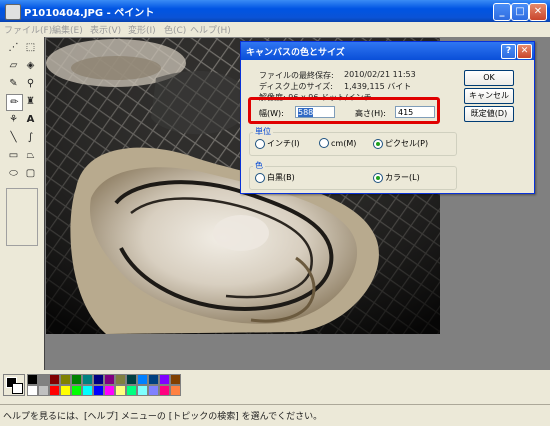 The image size is (550, 426). I want to click on color-color-radio: カラー(L), so click(396, 177).